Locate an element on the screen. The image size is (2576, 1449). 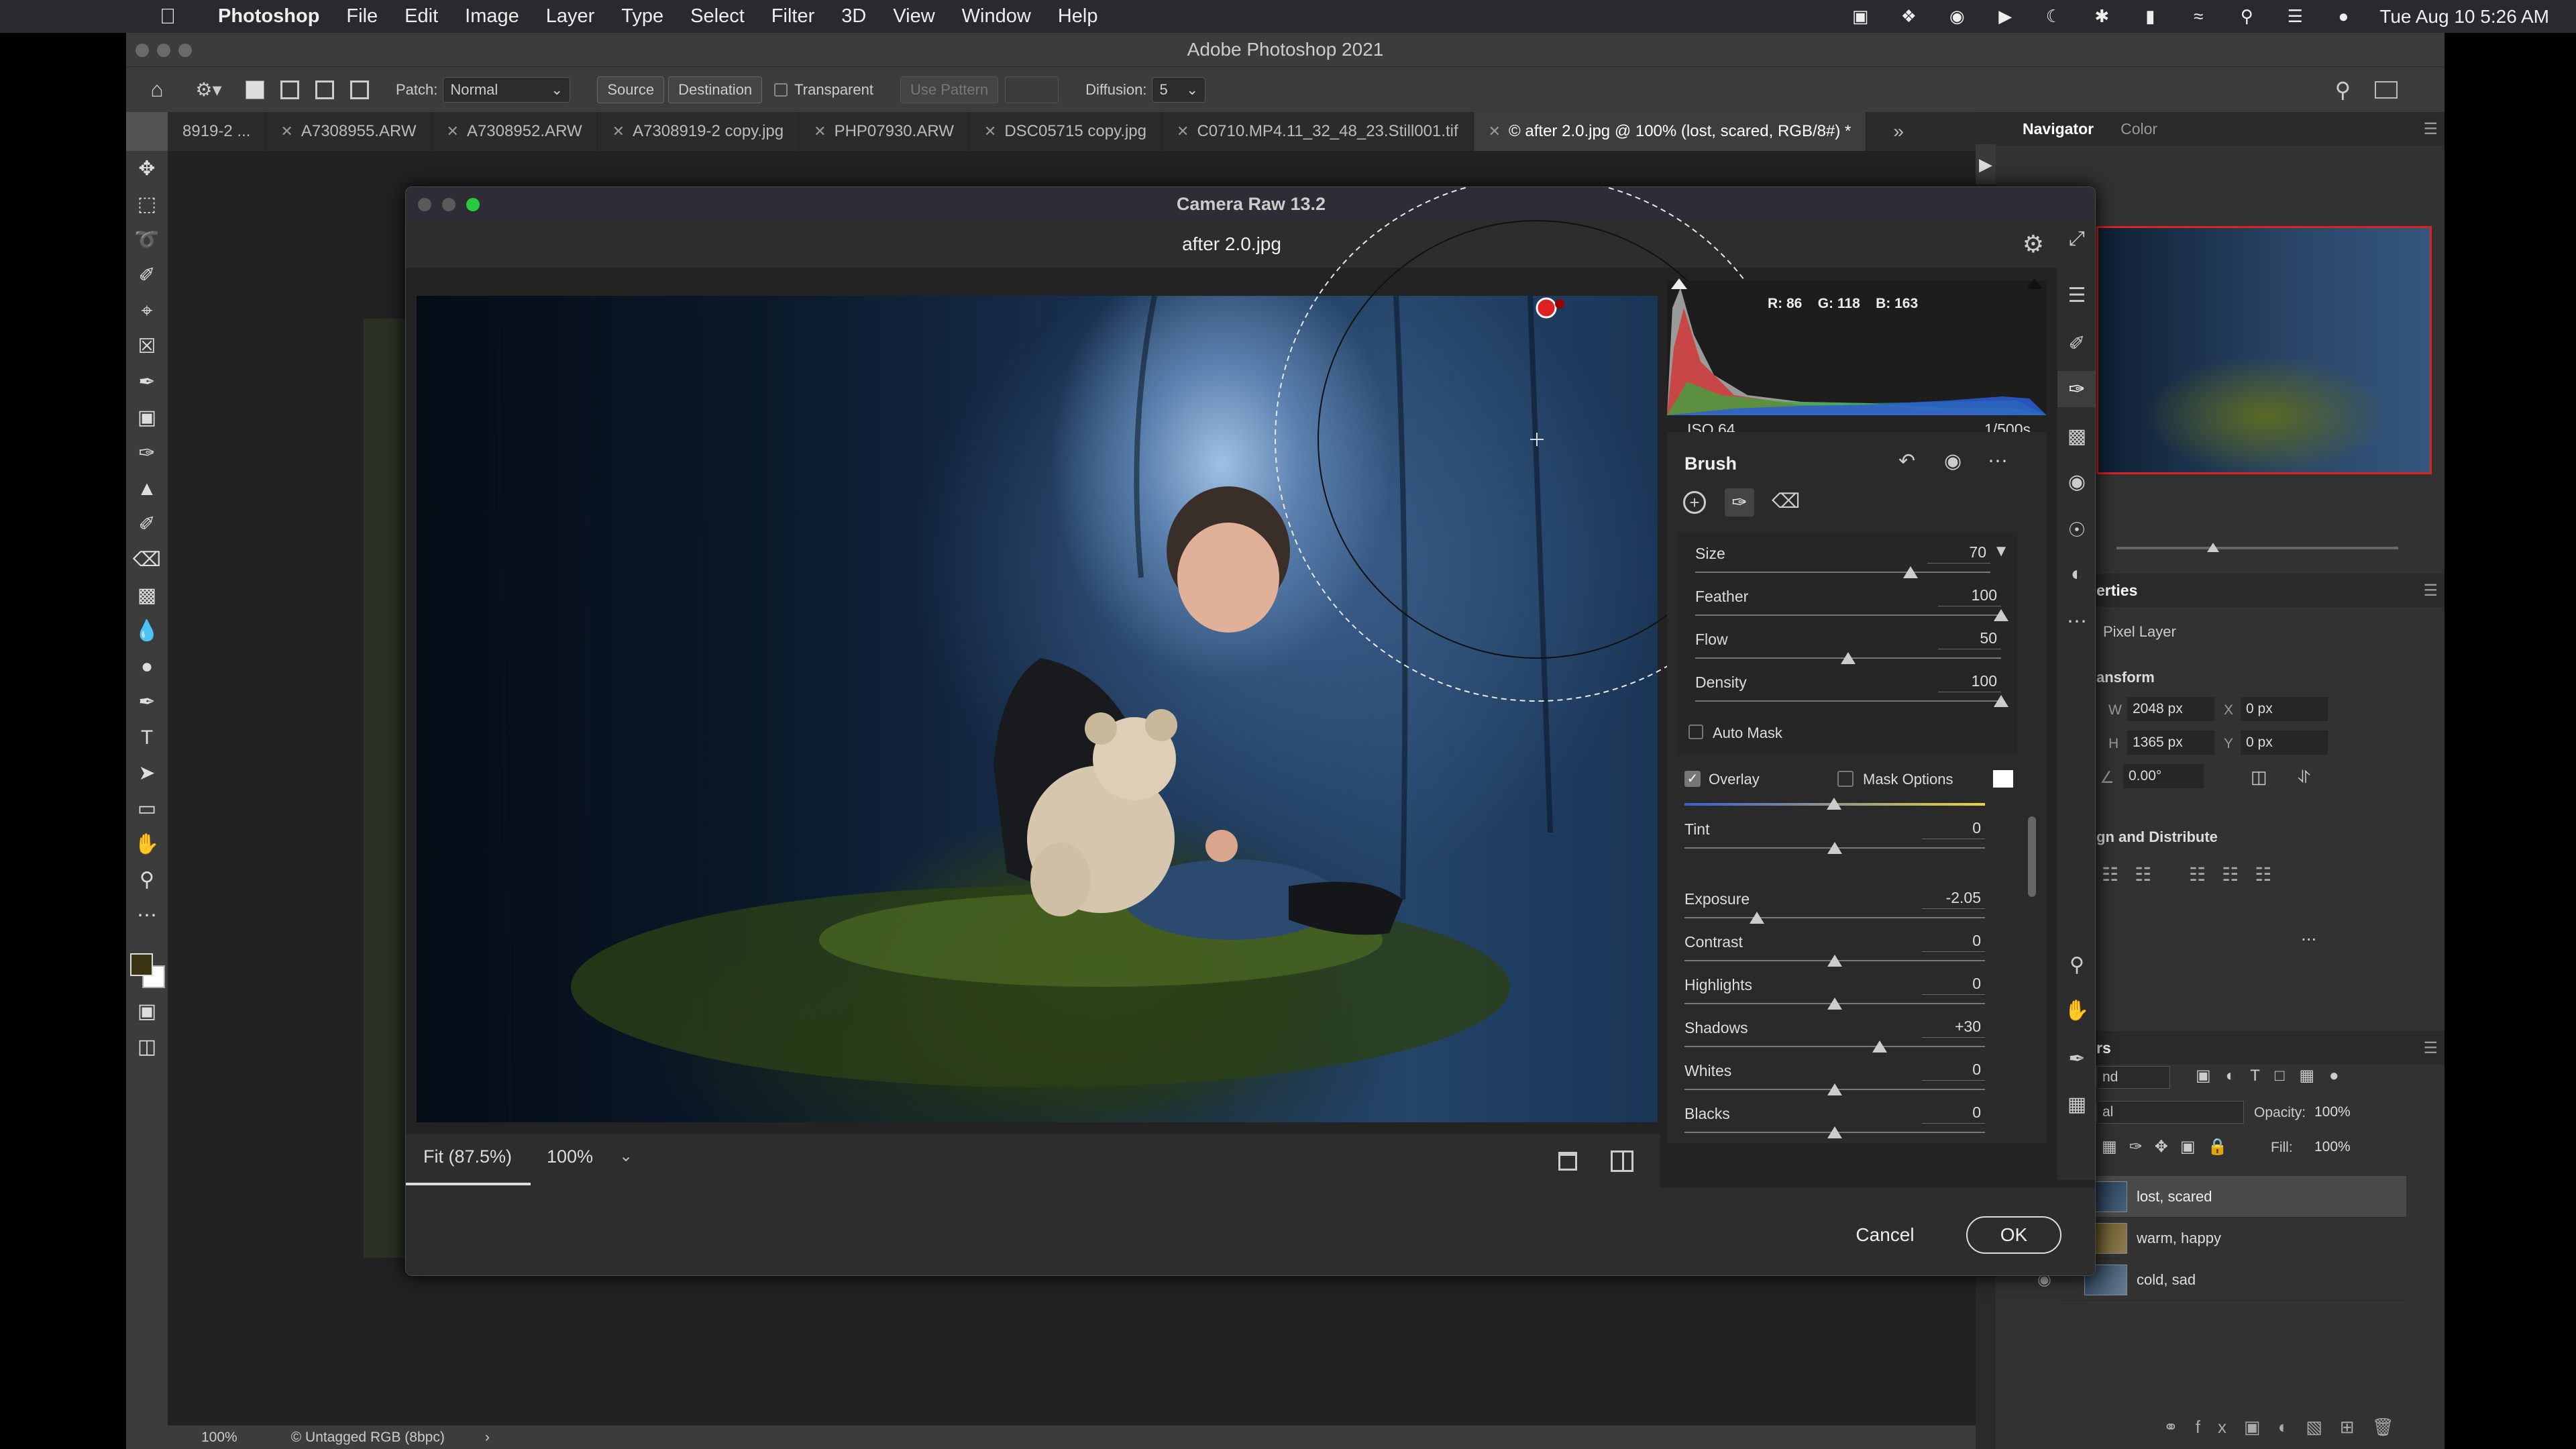
contrast-value: 0 is located at coordinates (1953, 940).